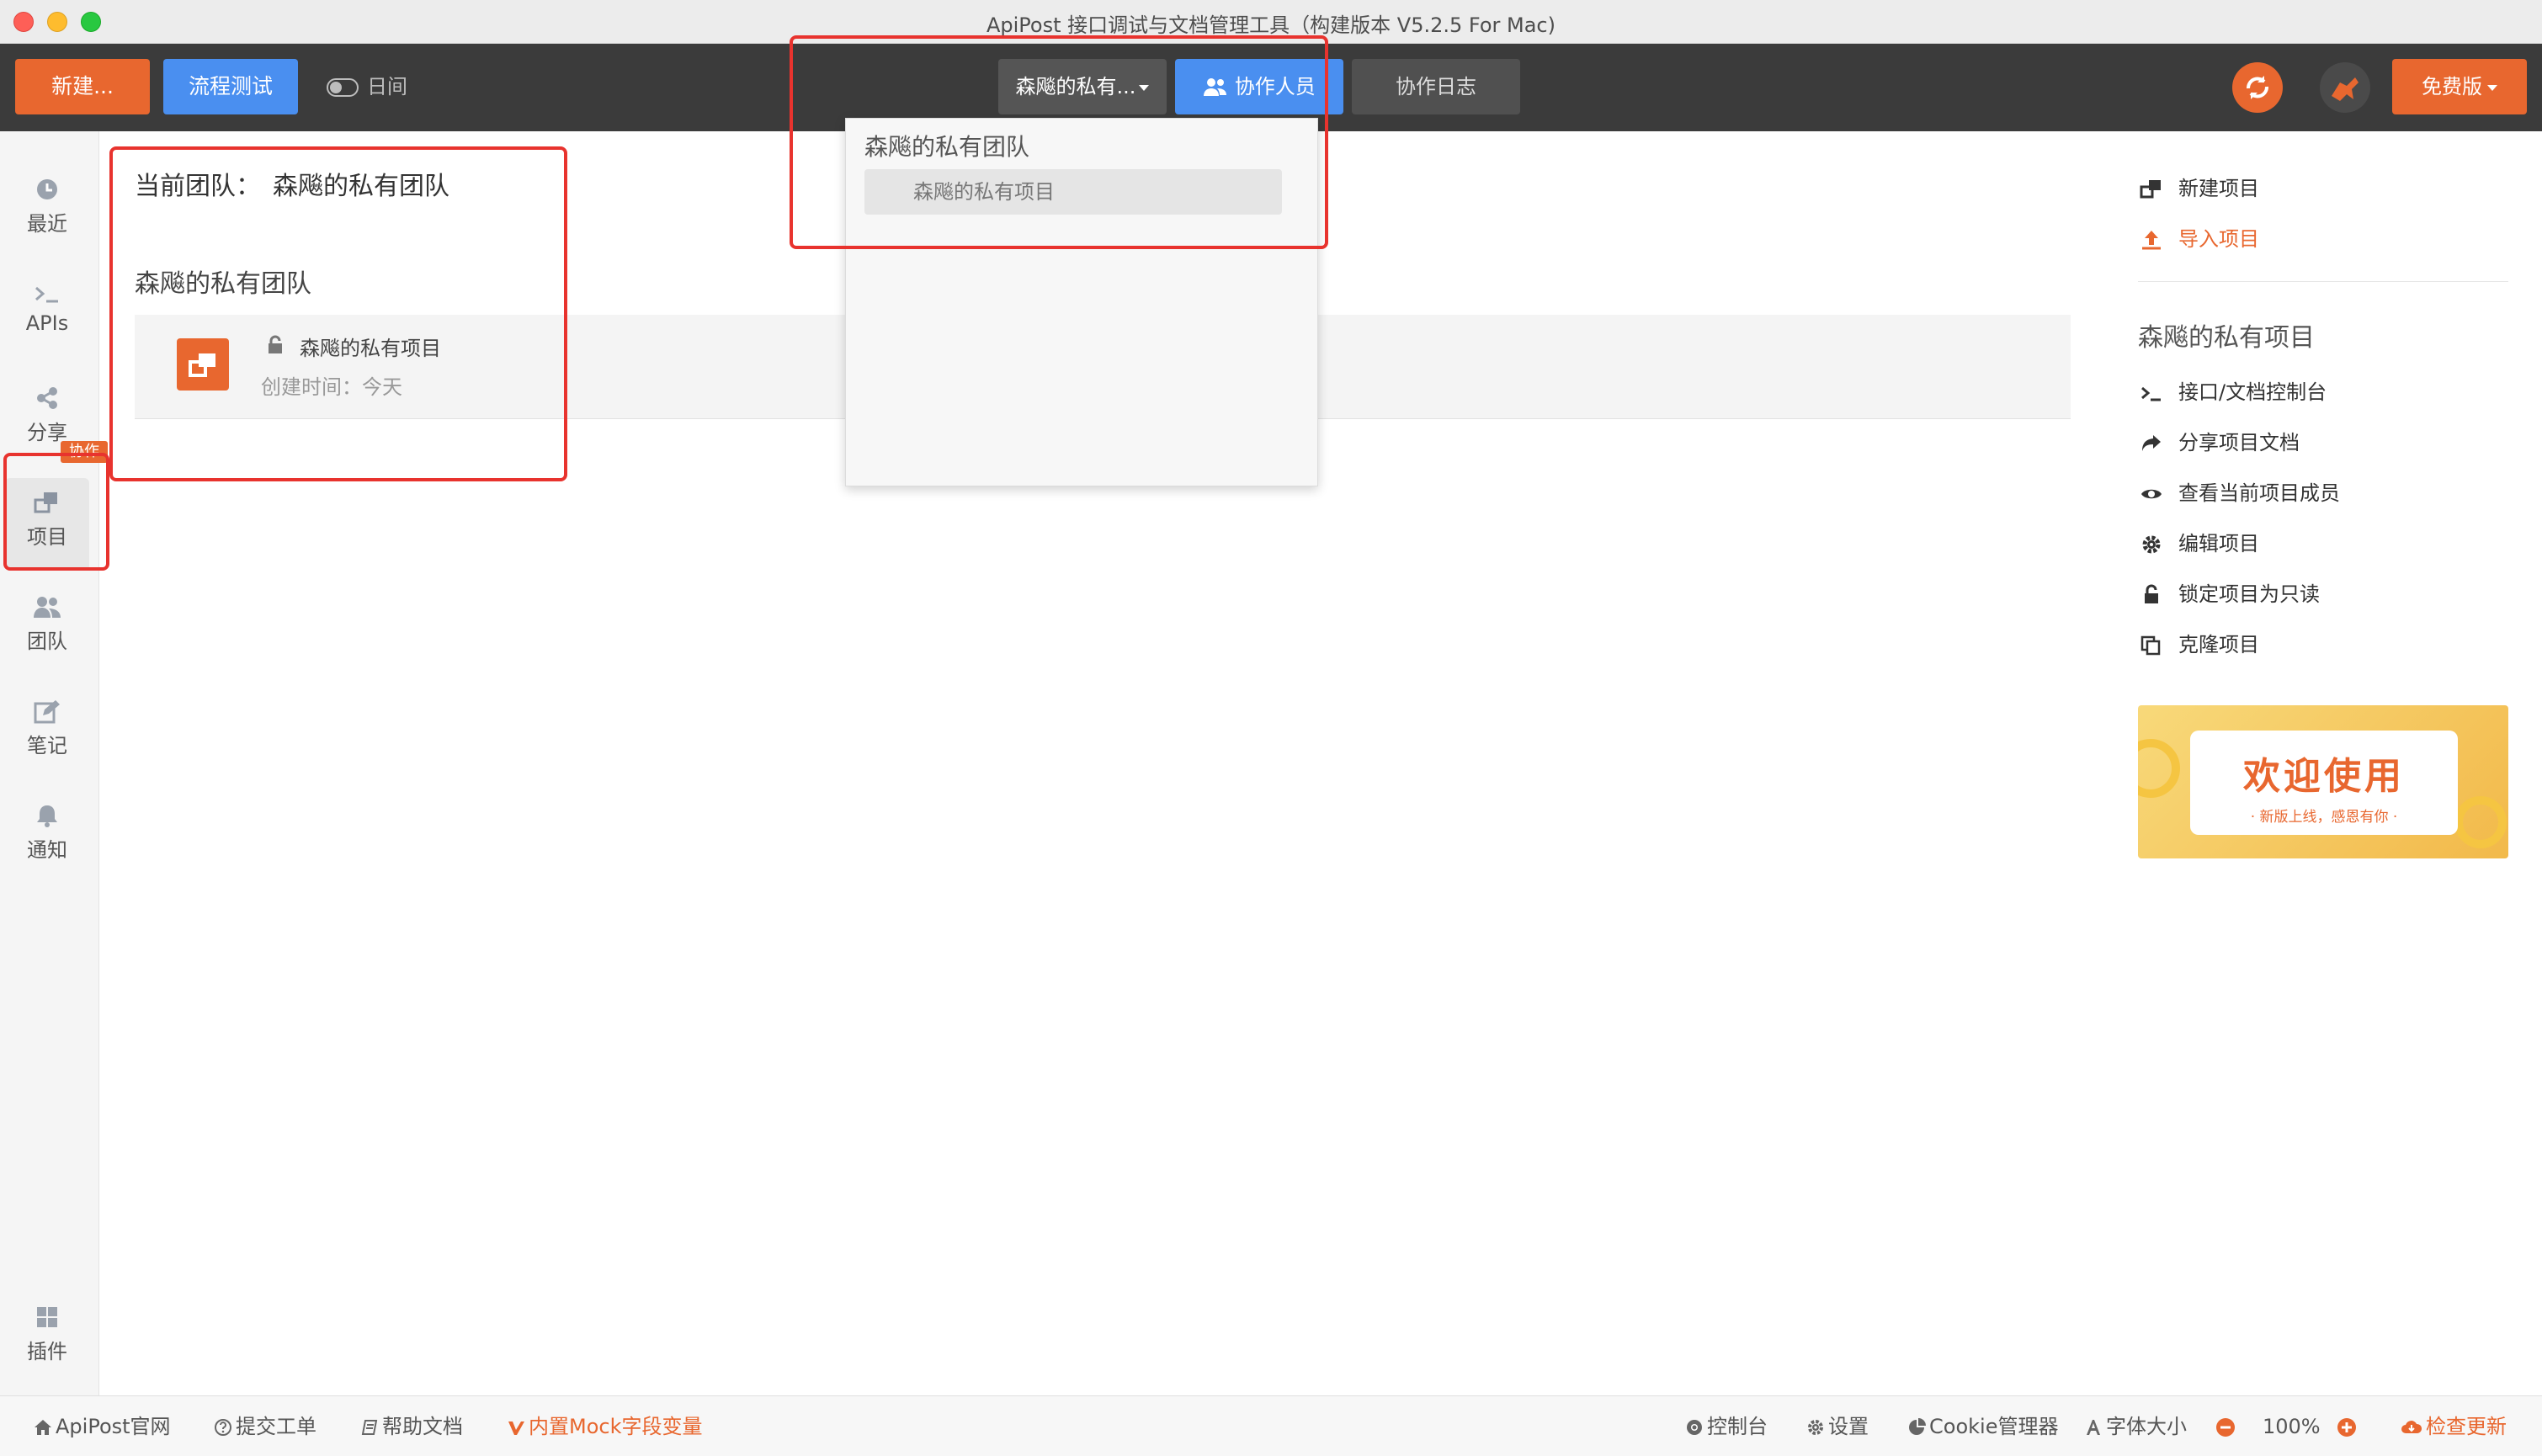  I want to click on sidebar-item-project: 项目, so click(47, 524).